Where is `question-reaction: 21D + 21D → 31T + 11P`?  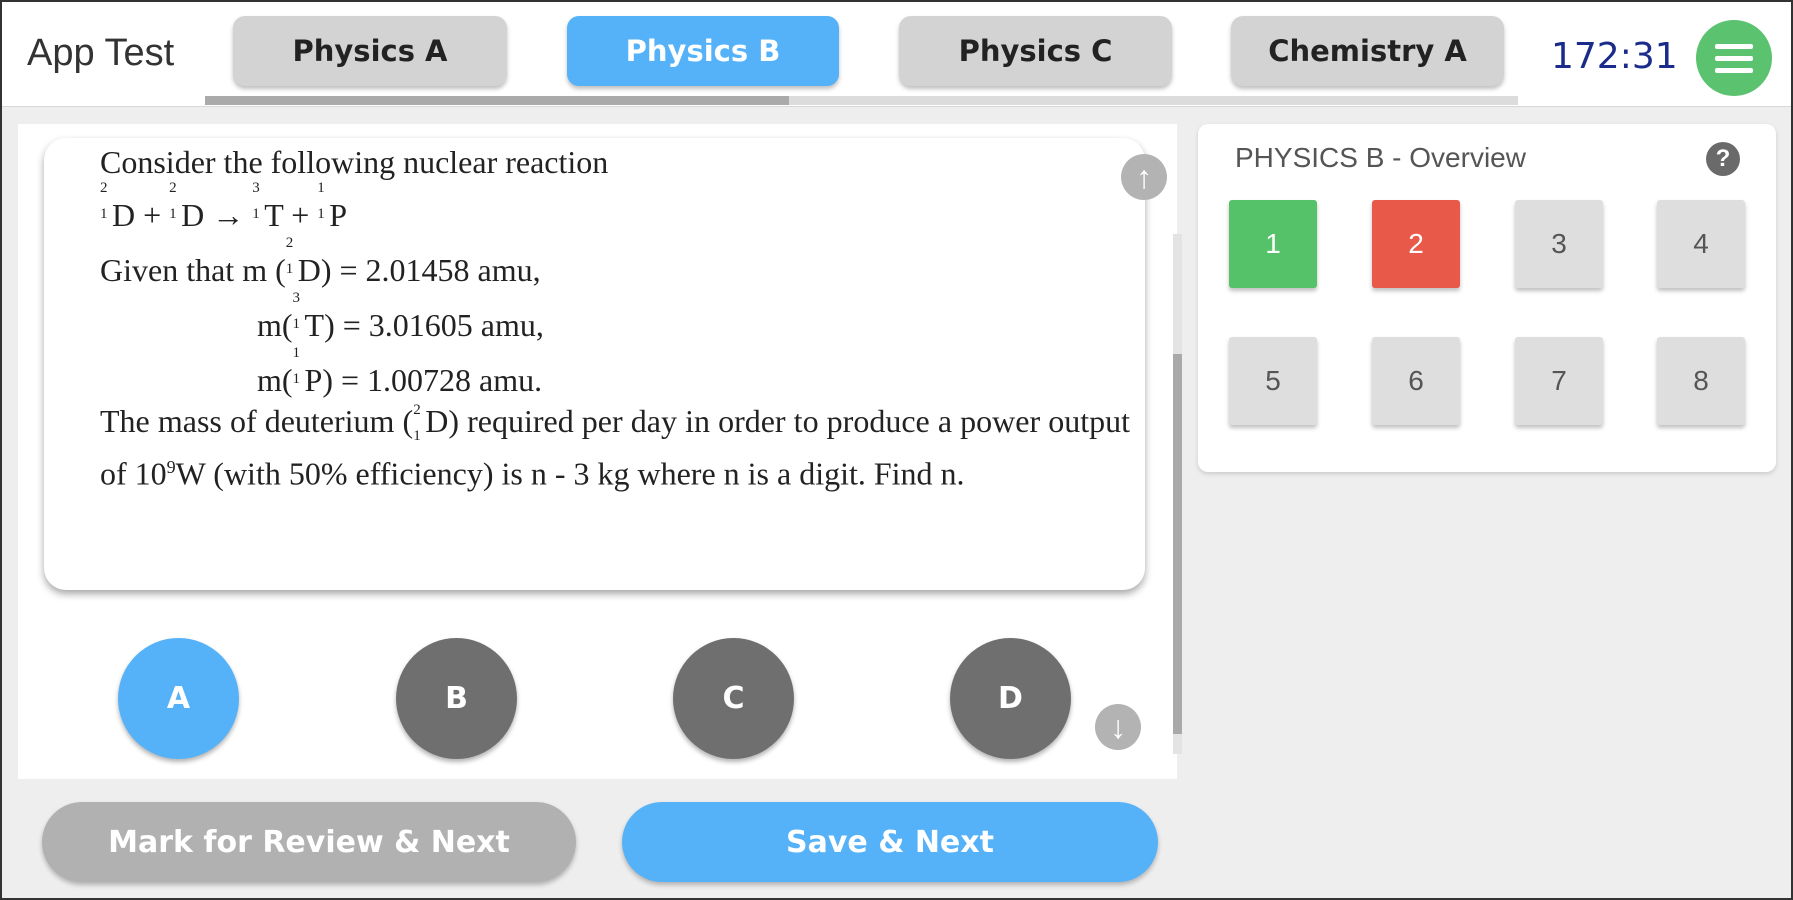 question-reaction: 21D + 21D → 31T + 11P is located at coordinates (224, 206).